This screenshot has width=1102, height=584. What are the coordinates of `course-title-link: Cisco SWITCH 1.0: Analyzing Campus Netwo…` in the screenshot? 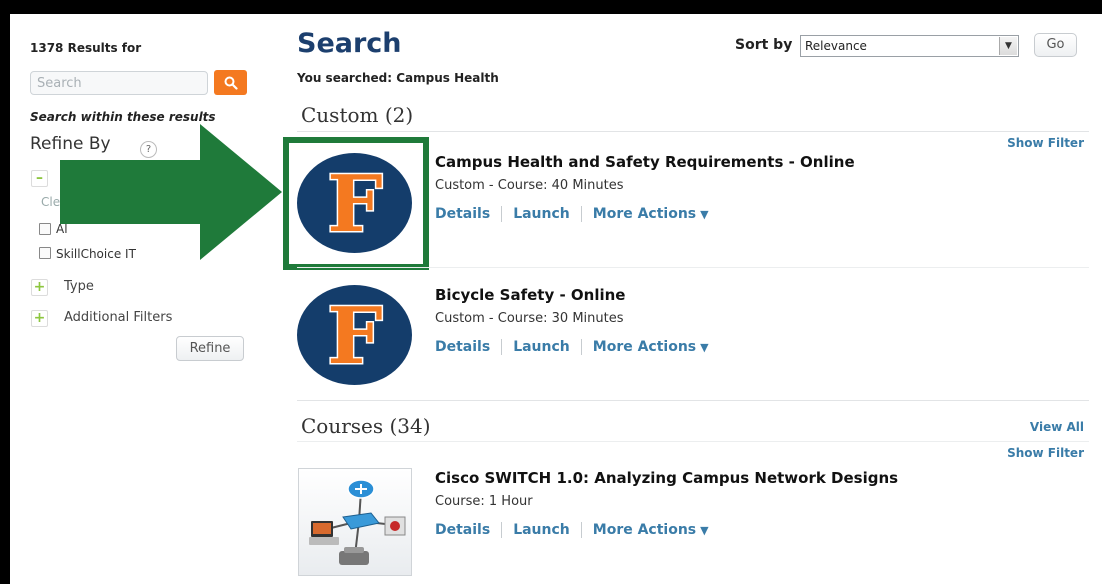 It's located at (666, 478).